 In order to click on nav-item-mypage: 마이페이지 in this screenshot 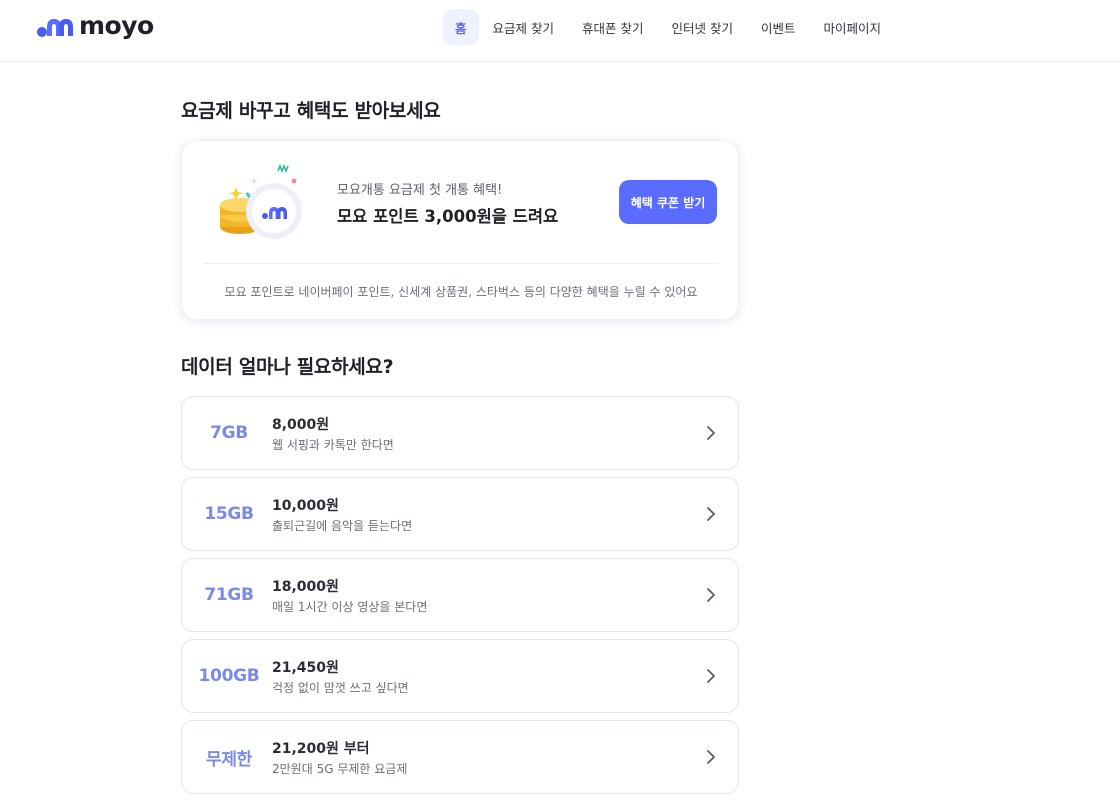, I will do `click(852, 27)`.